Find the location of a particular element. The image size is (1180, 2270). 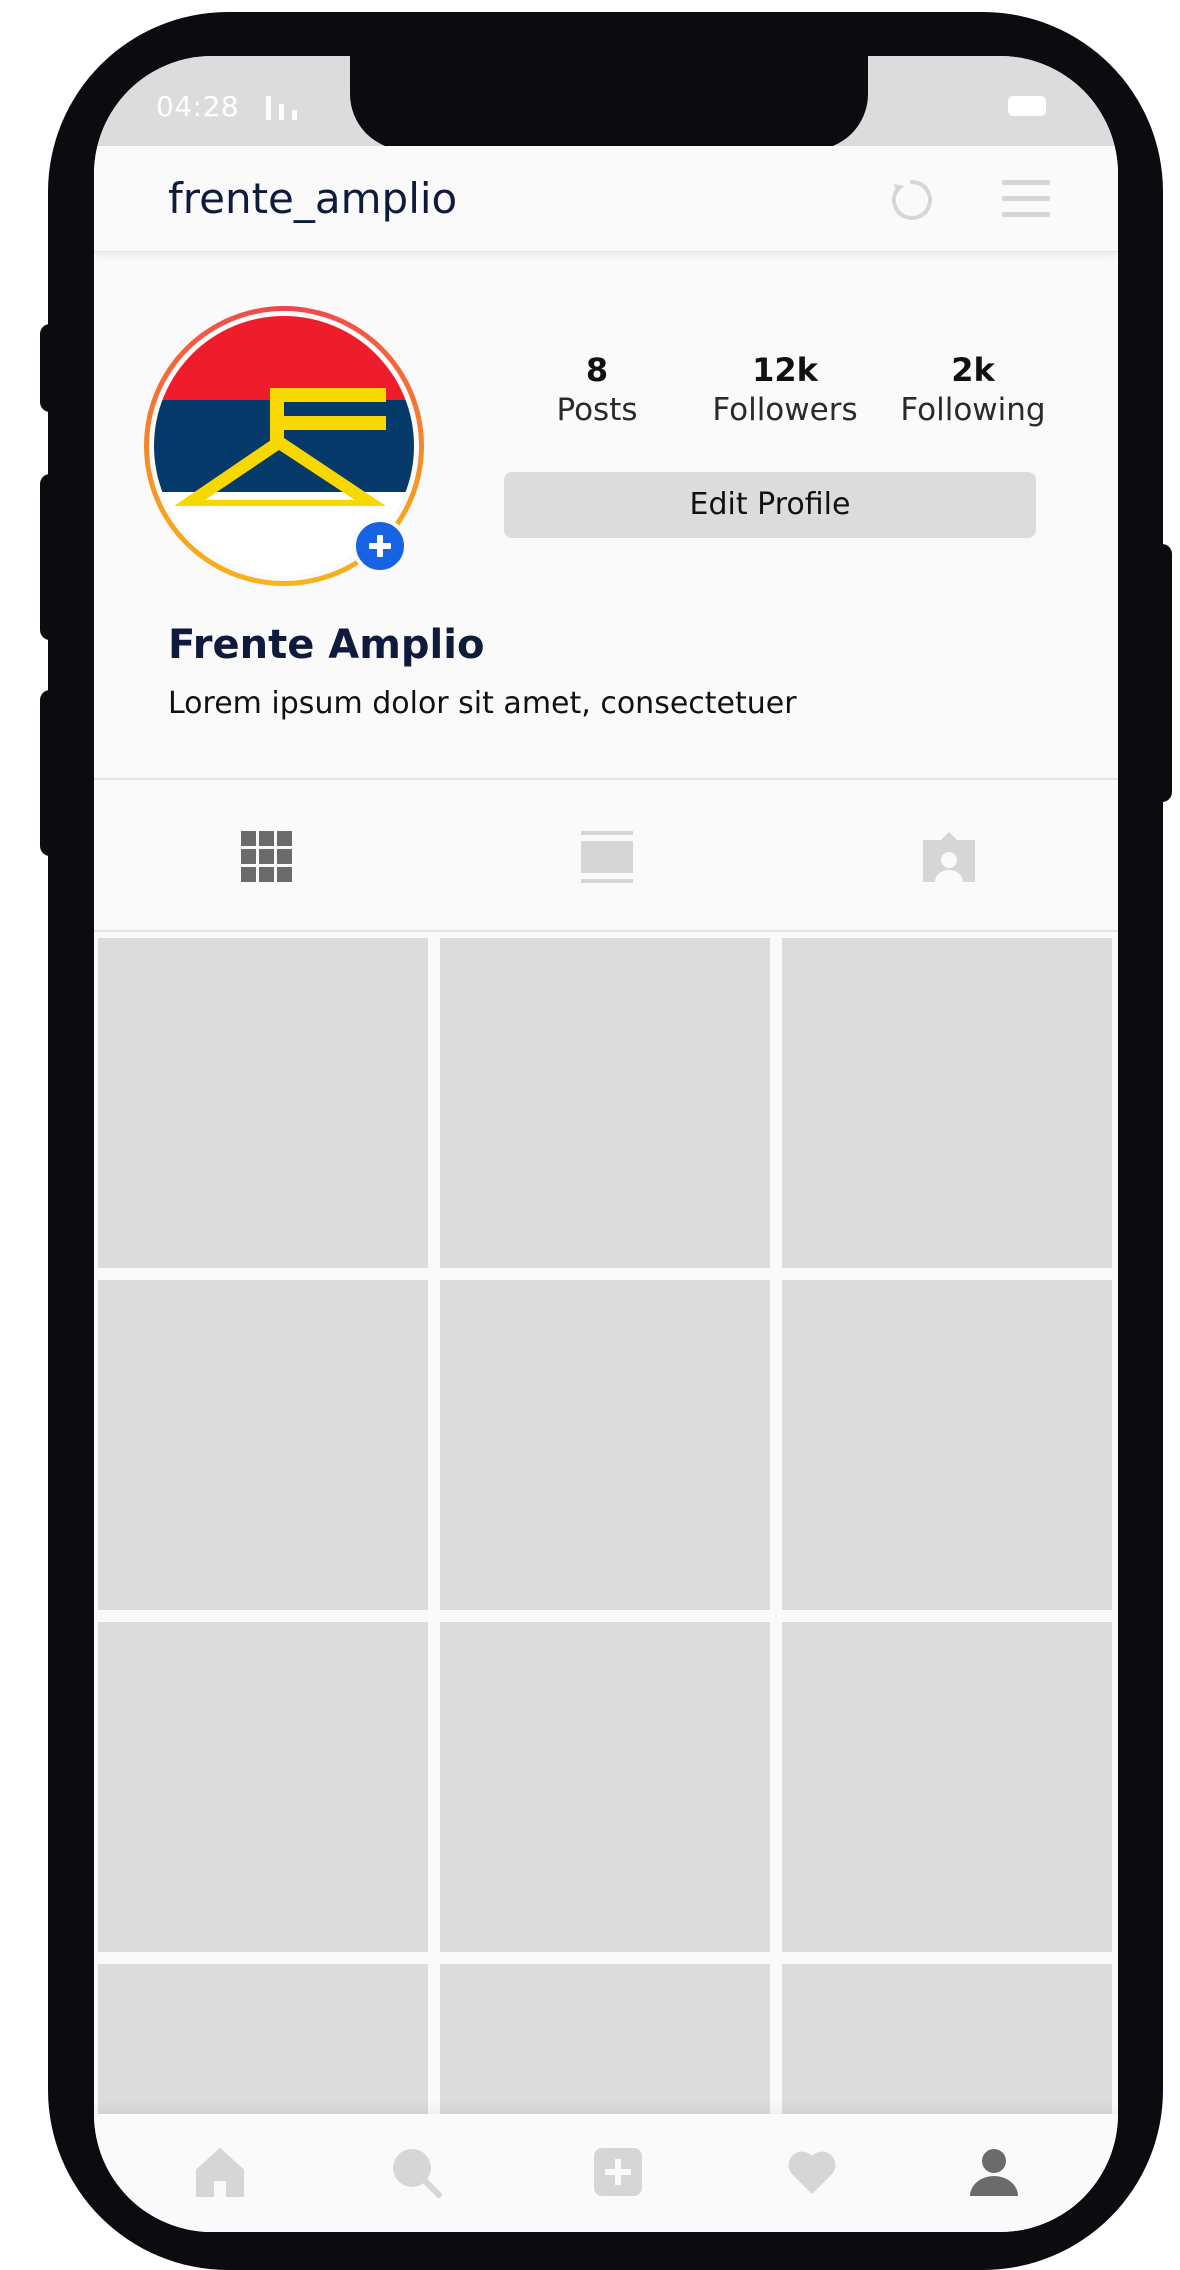

home-icon is located at coordinates (220, 2172).